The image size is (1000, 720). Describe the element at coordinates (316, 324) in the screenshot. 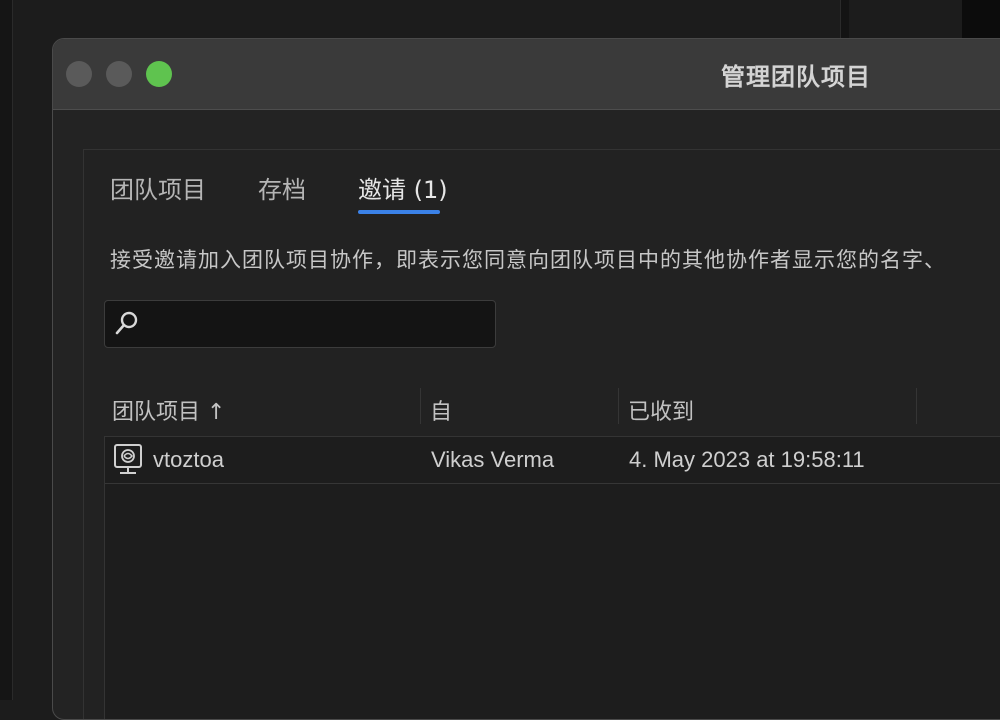

I see `search-input` at that location.